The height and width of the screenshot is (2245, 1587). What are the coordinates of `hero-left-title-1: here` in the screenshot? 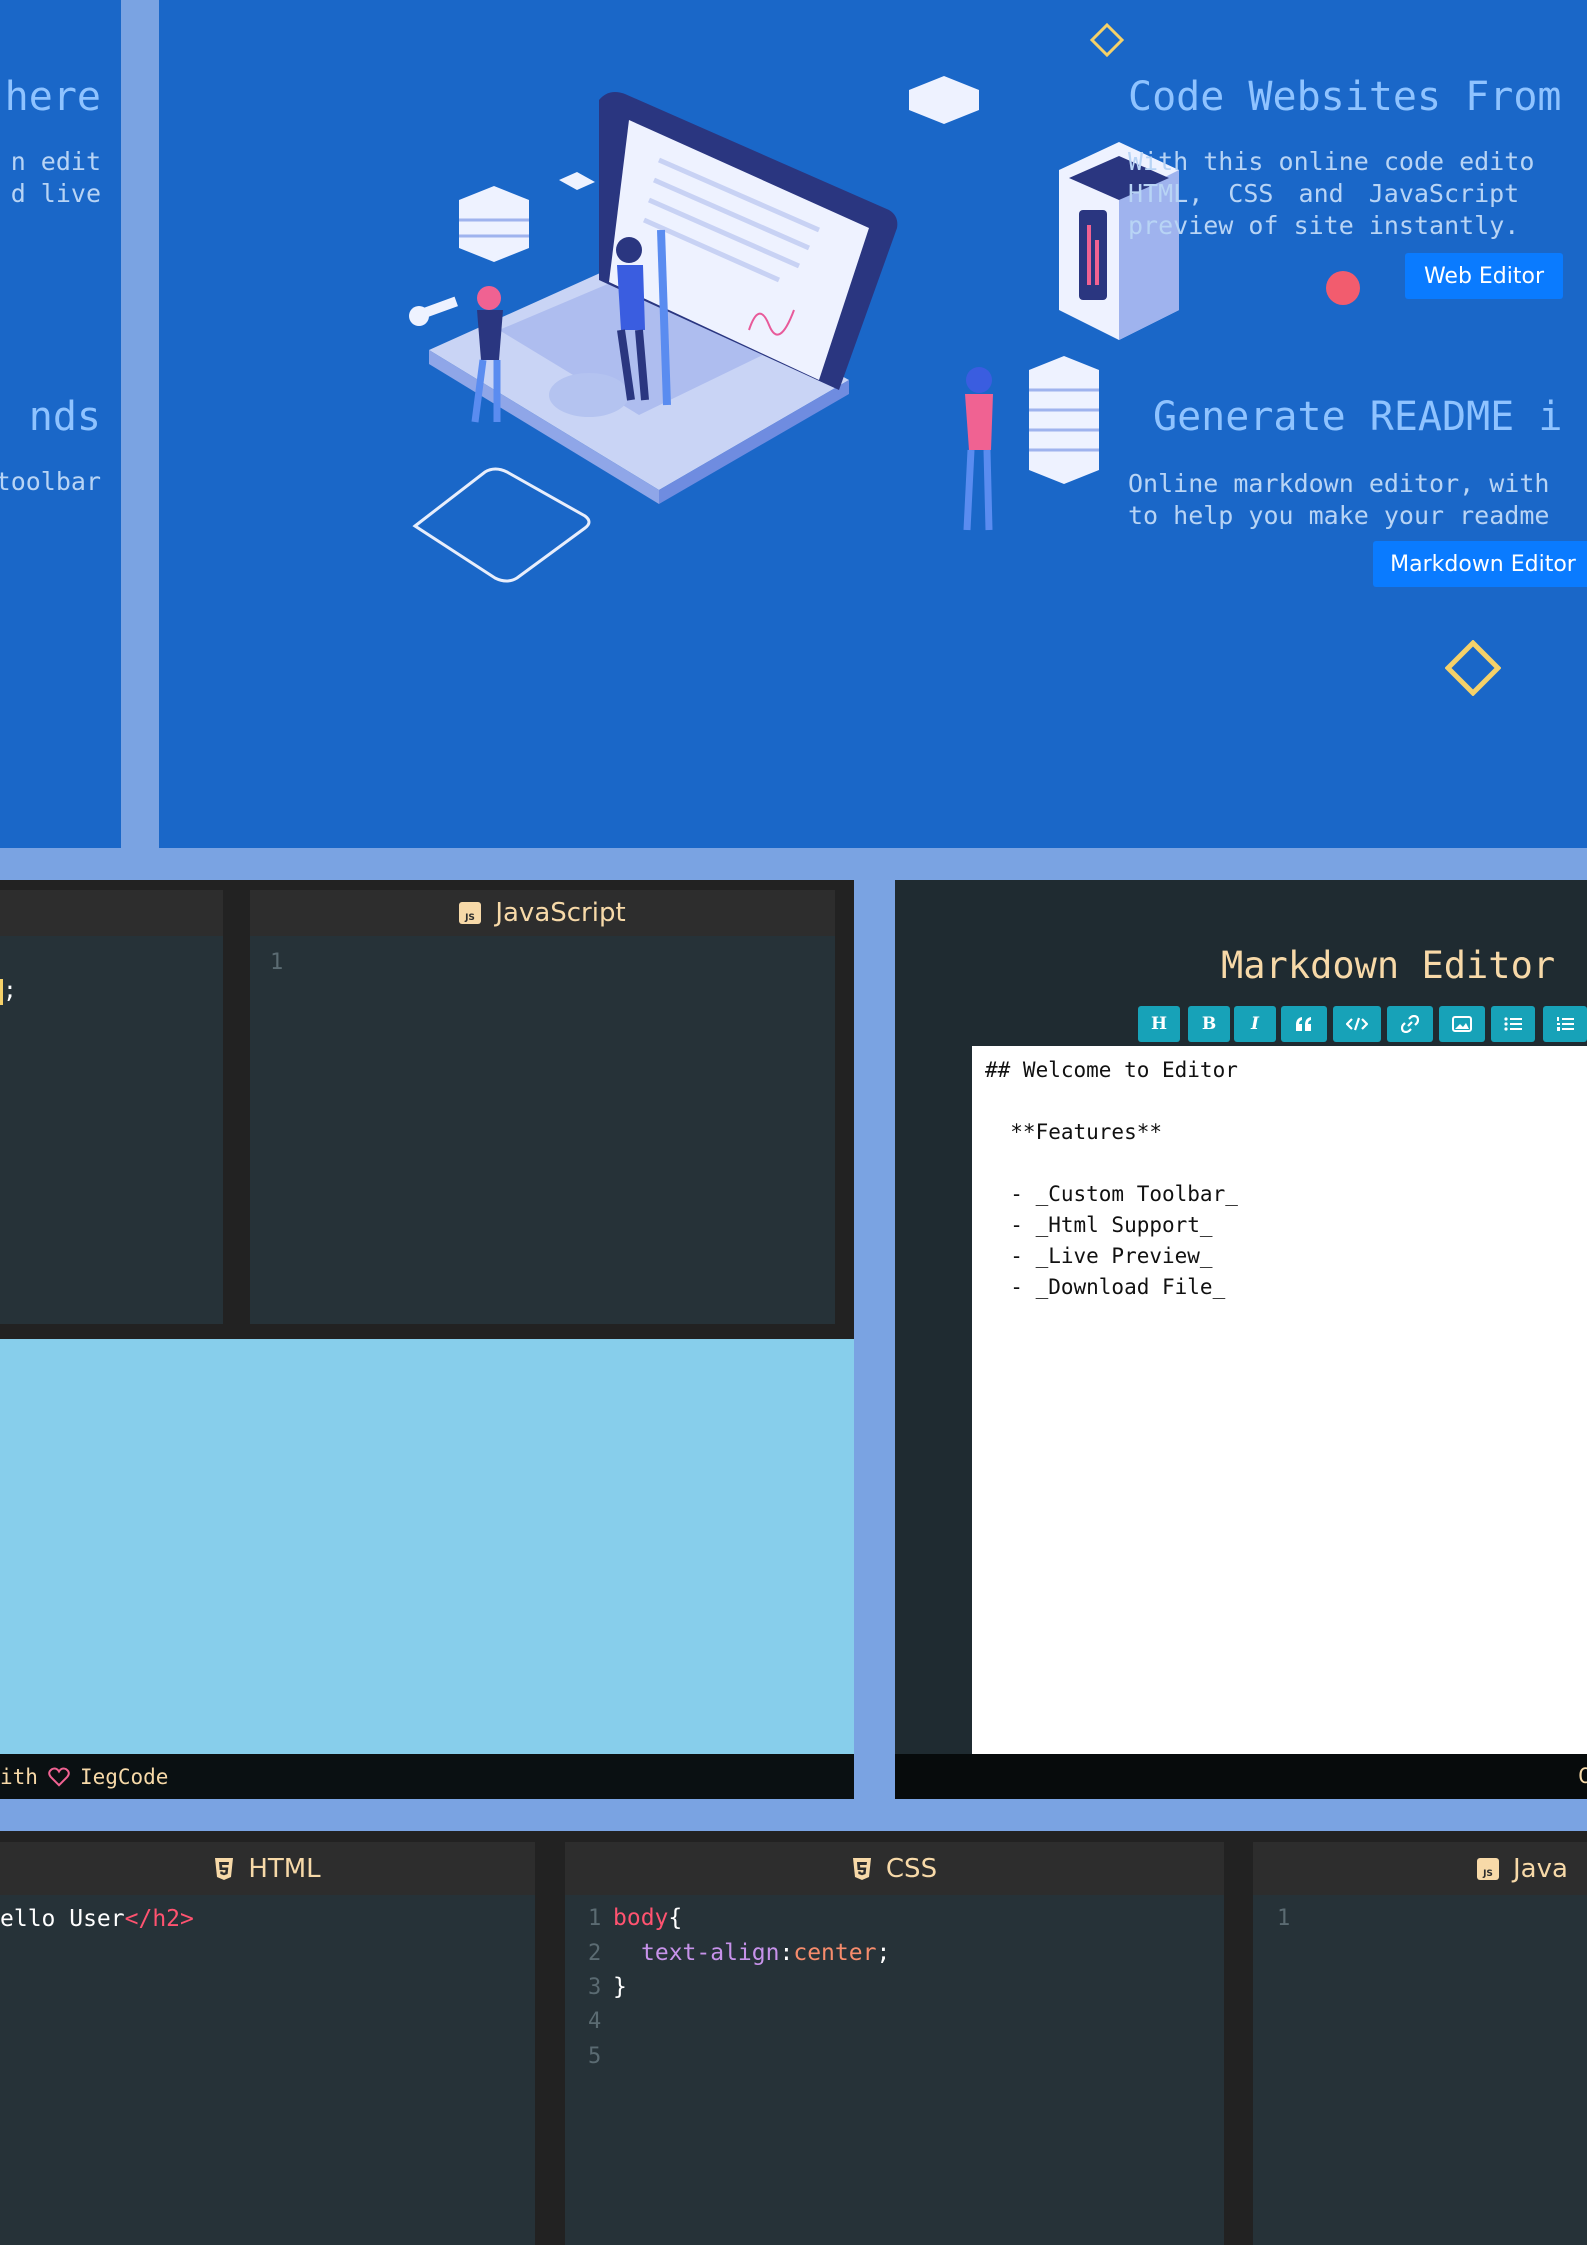 It's located at (52, 97).